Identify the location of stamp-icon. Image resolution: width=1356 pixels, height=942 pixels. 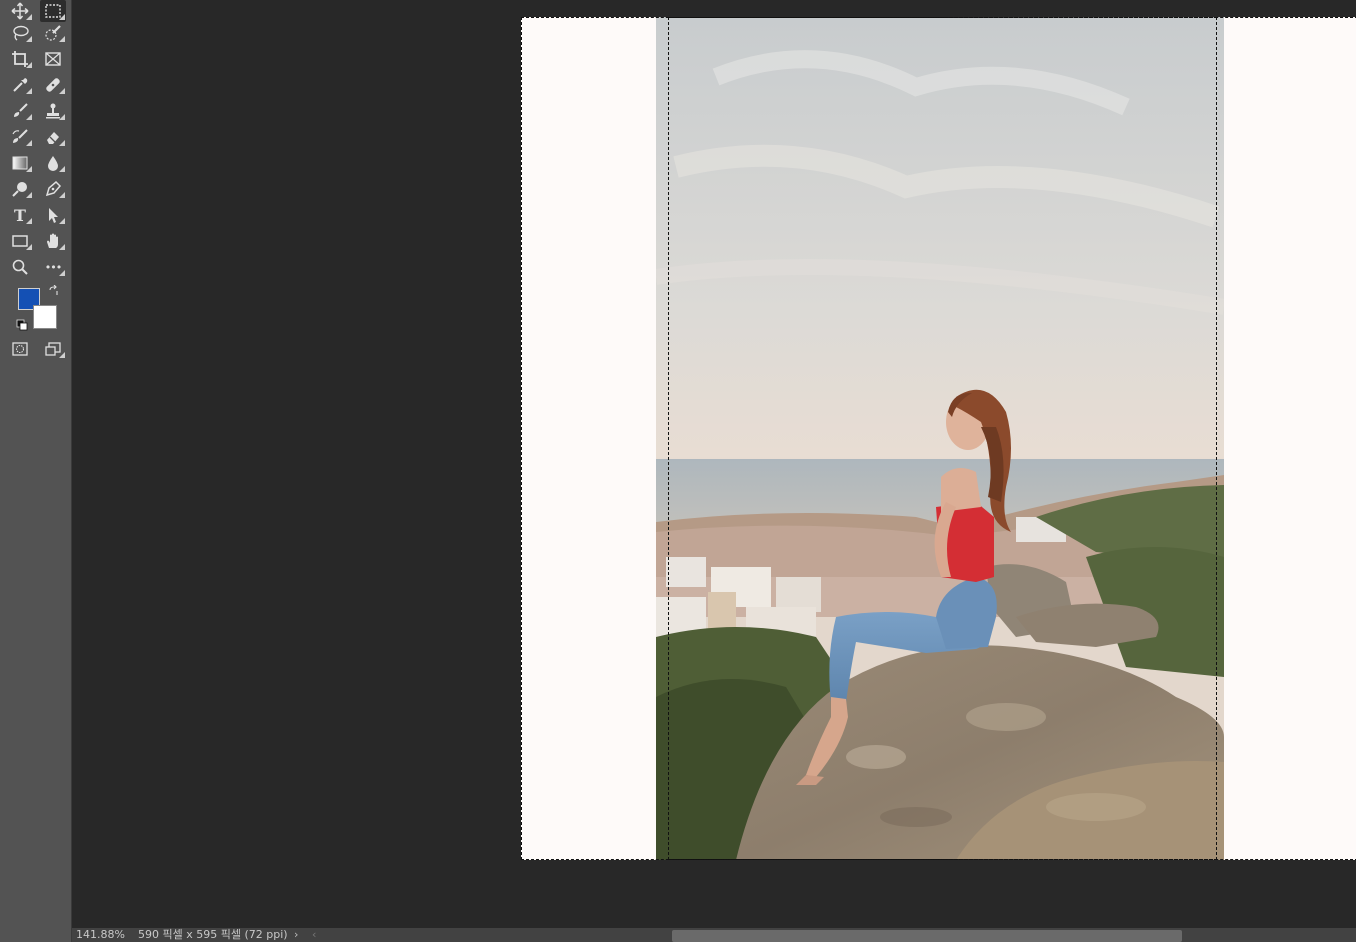
(53, 111).